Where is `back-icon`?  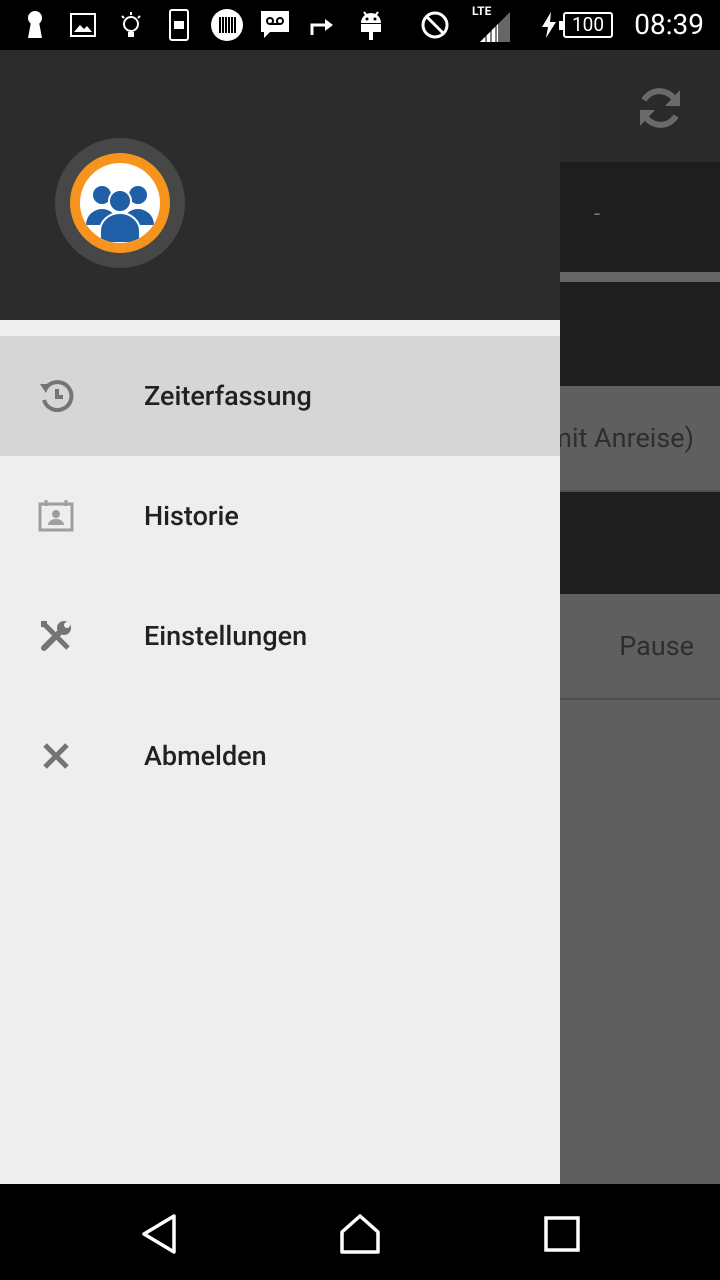
back-icon is located at coordinates (160, 1234).